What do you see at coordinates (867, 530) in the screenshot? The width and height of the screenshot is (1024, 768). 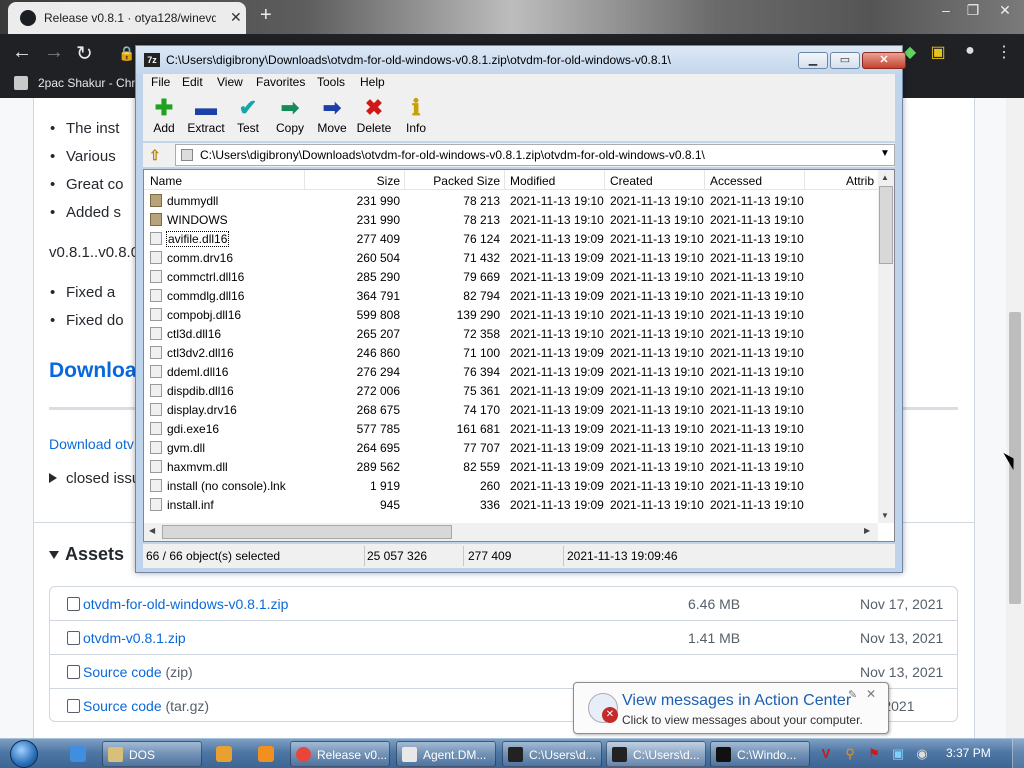 I see `scroll-right-icon: ▶` at bounding box center [867, 530].